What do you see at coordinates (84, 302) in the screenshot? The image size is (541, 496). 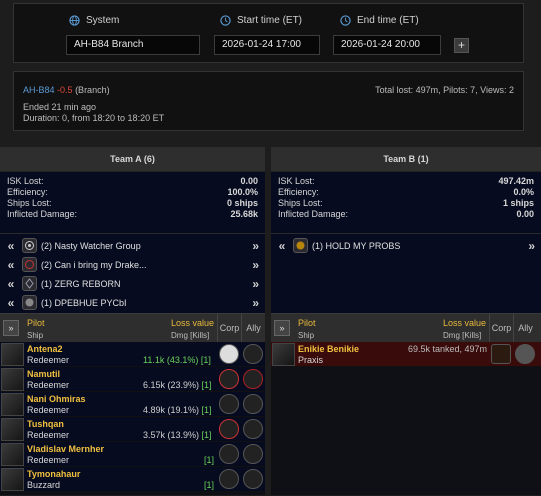 I see `group-label: (1) DPEBHUE PYCbI` at bounding box center [84, 302].